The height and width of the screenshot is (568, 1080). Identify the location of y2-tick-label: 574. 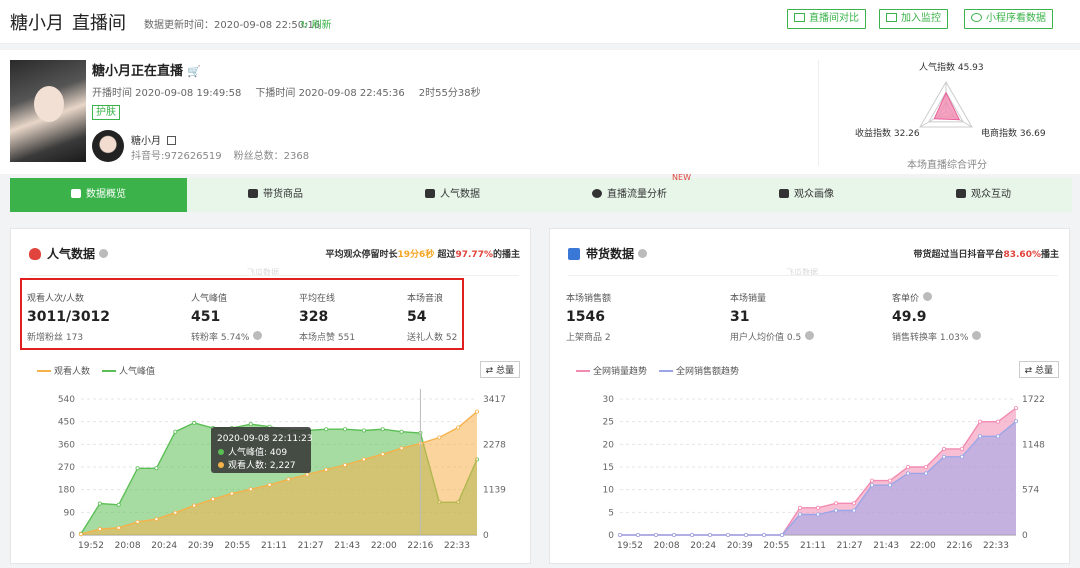
(1030, 491).